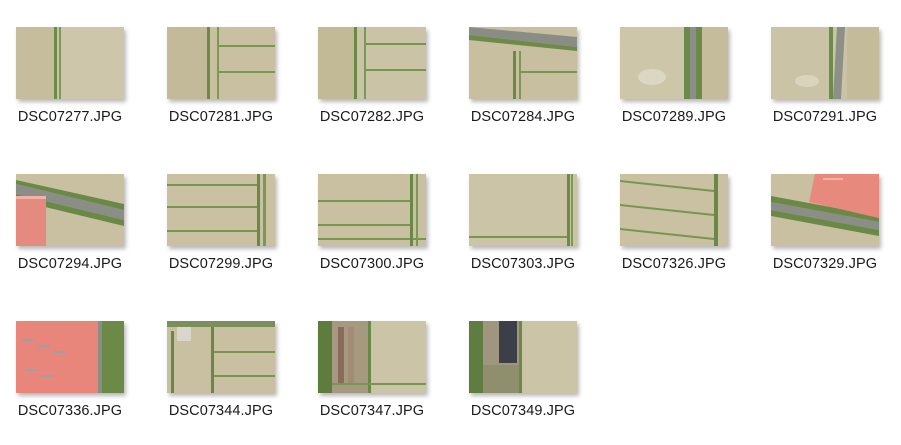 The image size is (901, 445). Describe the element at coordinates (70, 411) in the screenshot. I see `file-name: DSC07336.JPG` at that location.